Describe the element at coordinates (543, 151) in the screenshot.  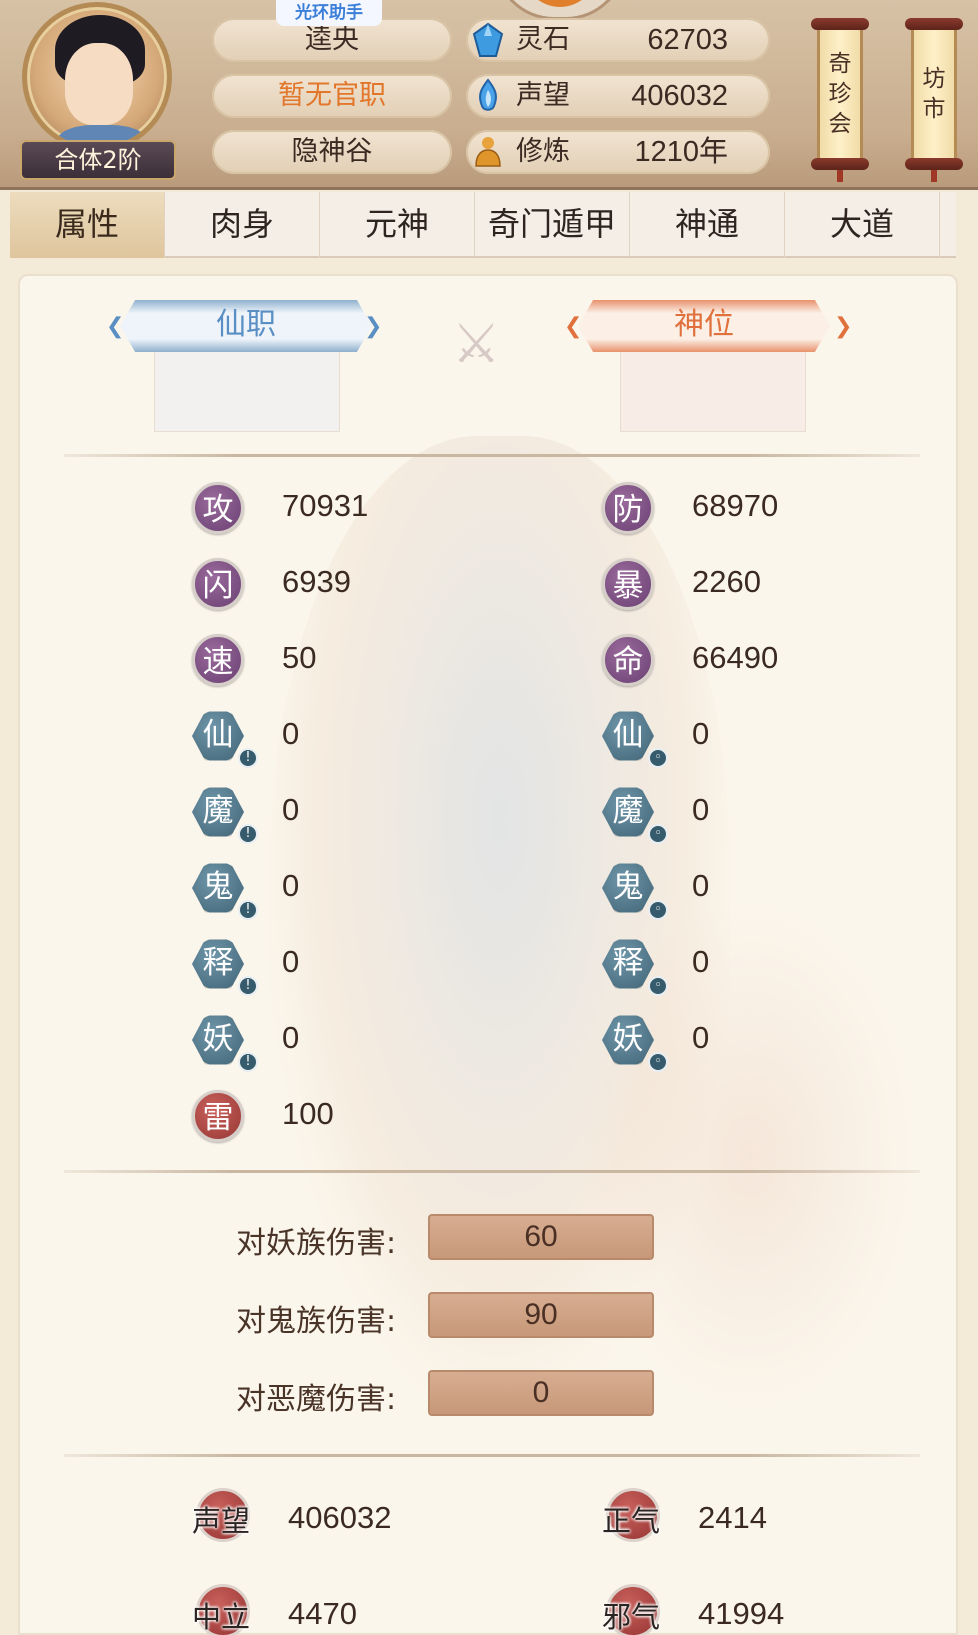
I see `cultivation-label: 修炼` at that location.